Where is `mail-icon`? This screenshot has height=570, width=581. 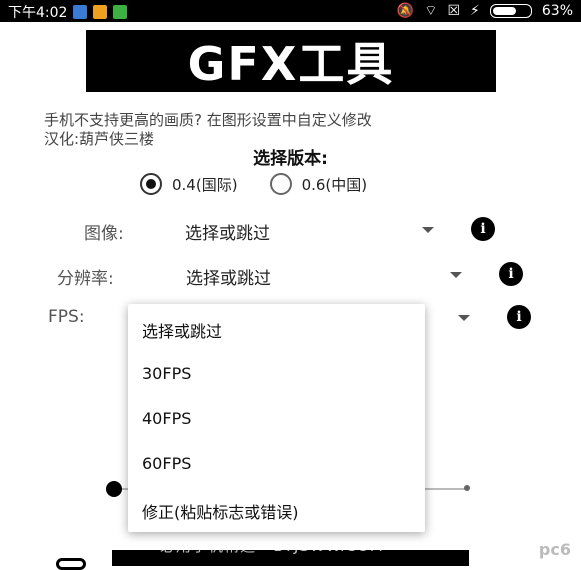 mail-icon is located at coordinates (80, 12).